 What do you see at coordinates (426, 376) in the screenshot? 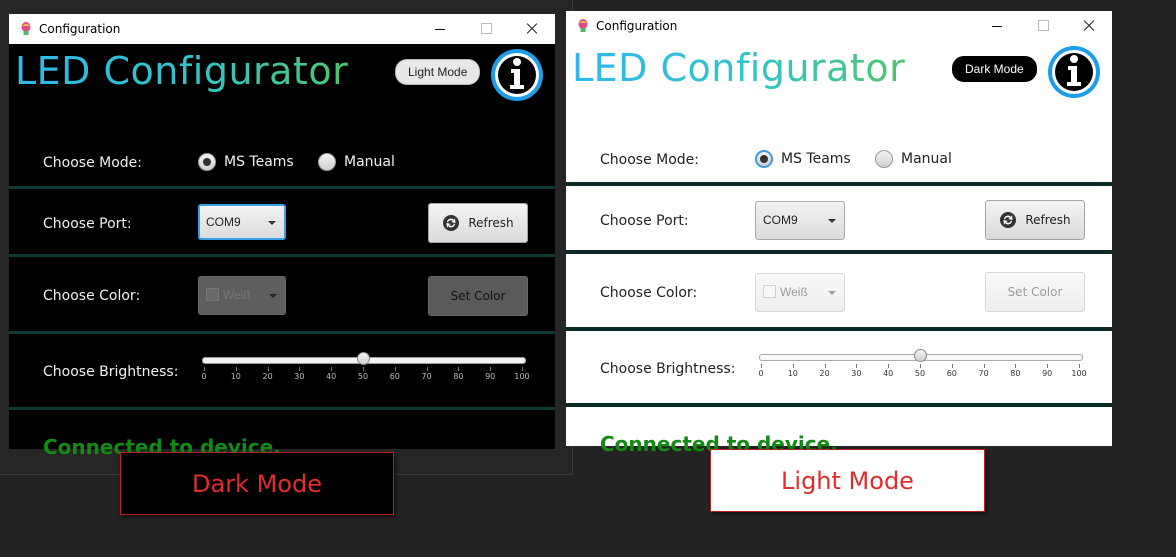
I see `slider-tick-label: 70` at bounding box center [426, 376].